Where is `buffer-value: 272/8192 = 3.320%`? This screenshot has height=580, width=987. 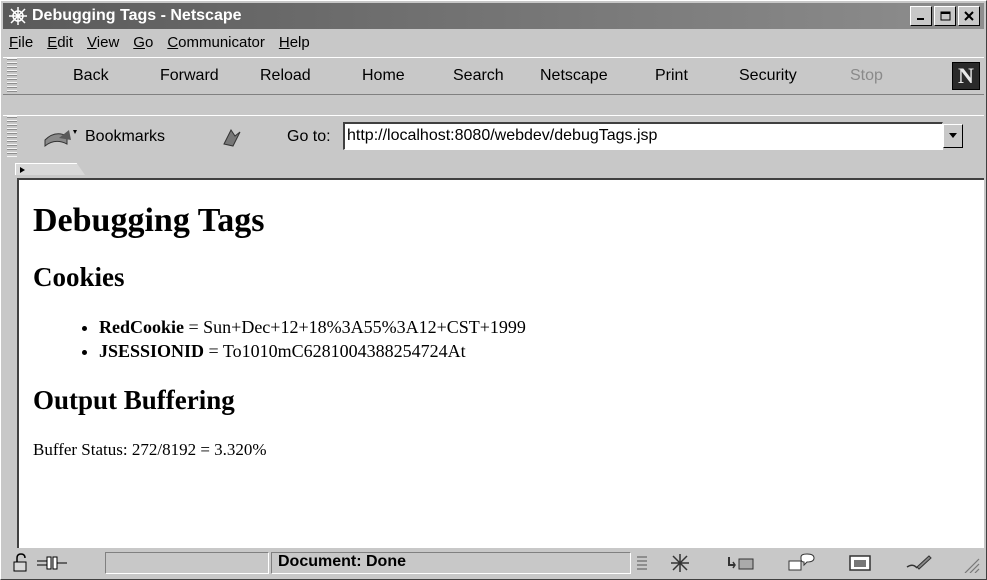
buffer-value: 272/8192 = 3.320% is located at coordinates (199, 449).